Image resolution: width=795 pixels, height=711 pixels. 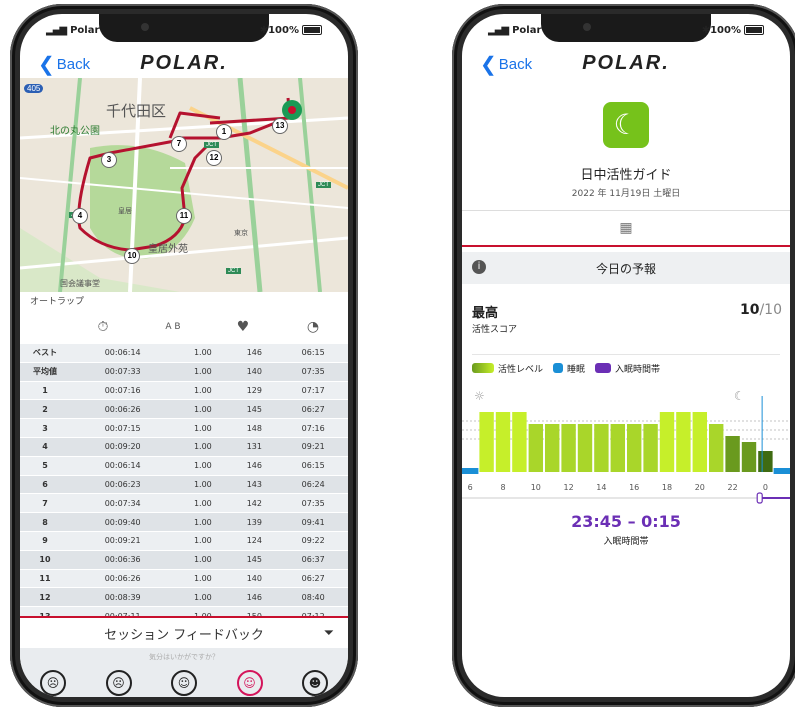 What do you see at coordinates (536, 487) in the screenshot?
I see `x-tick-label: 10` at bounding box center [536, 487].